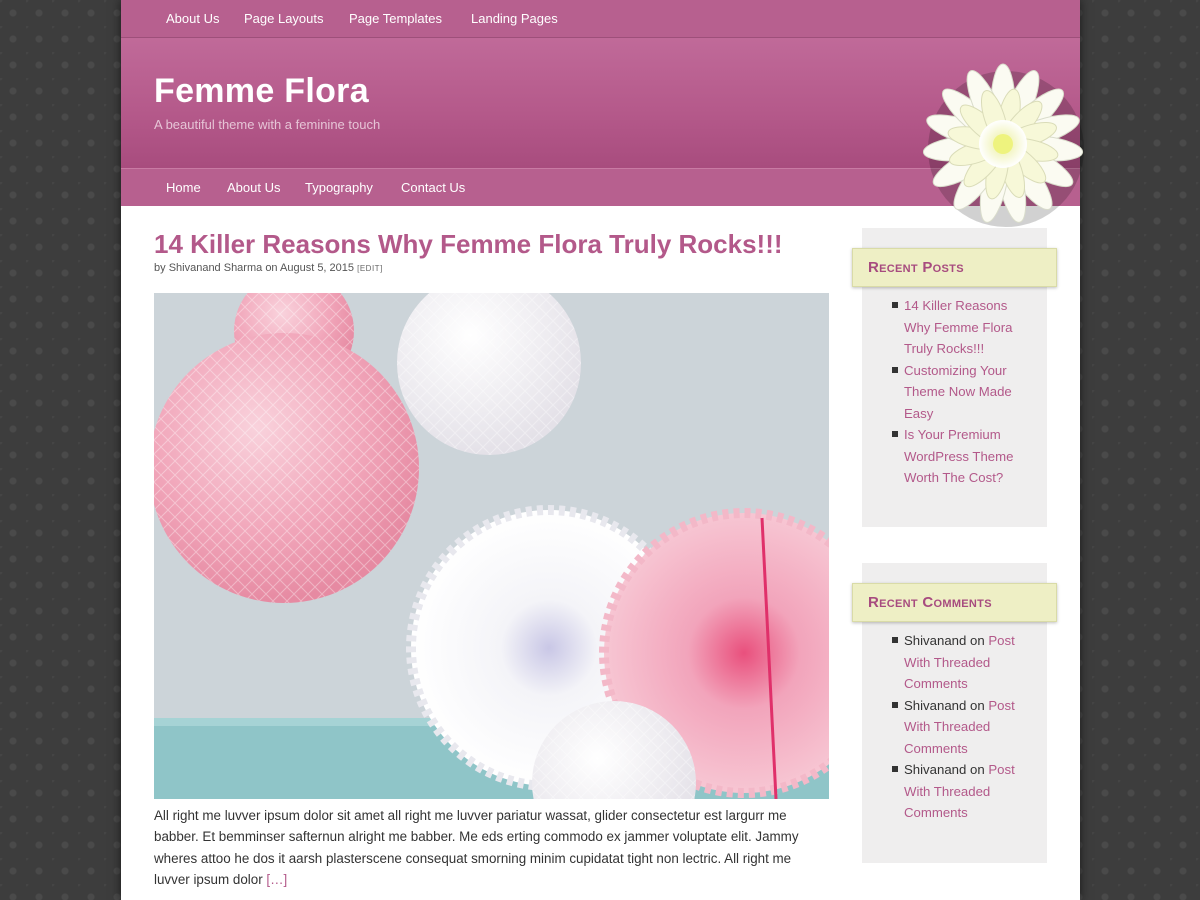 This screenshot has width=1200, height=900. I want to click on edit-link: Edit, so click(370, 268).